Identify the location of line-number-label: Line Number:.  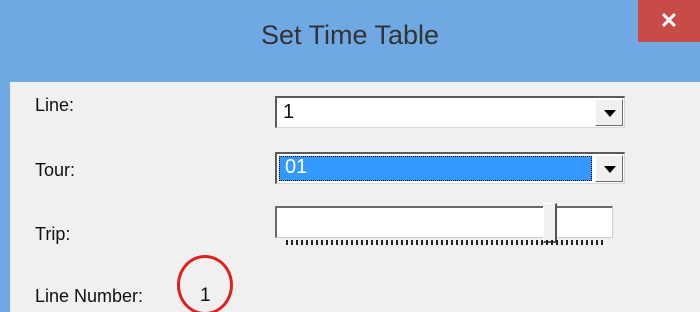
(89, 296).